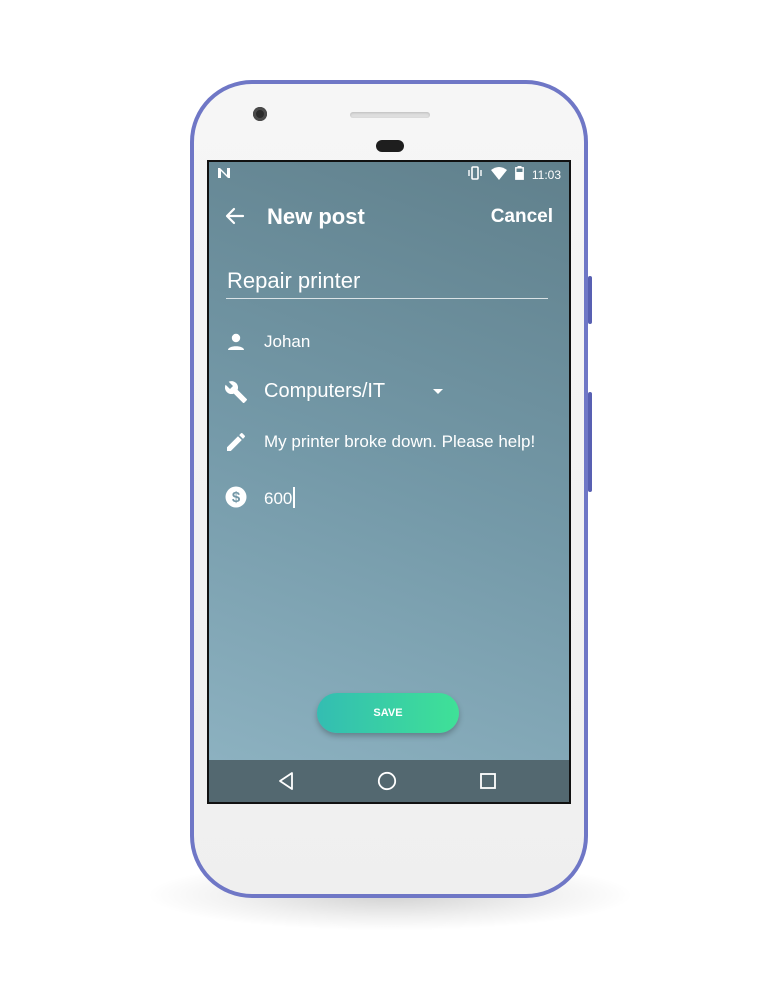  Describe the element at coordinates (389, 174) in the screenshot. I see `status-bar: 11:03` at that location.